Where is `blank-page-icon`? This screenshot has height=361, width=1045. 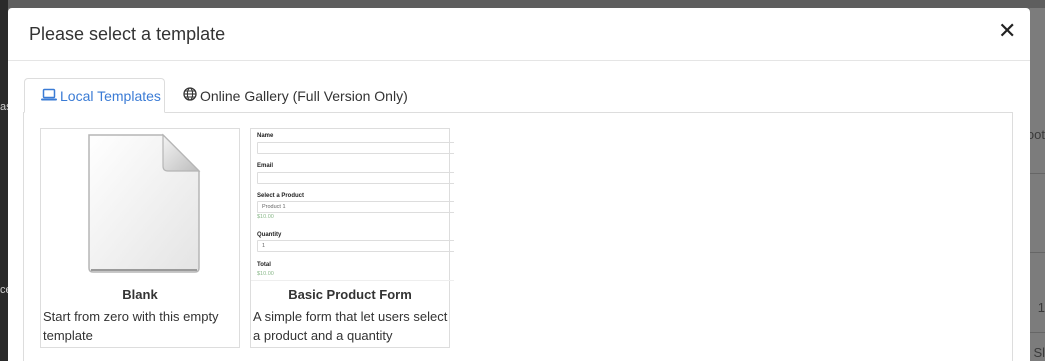 blank-page-icon is located at coordinates (145, 207).